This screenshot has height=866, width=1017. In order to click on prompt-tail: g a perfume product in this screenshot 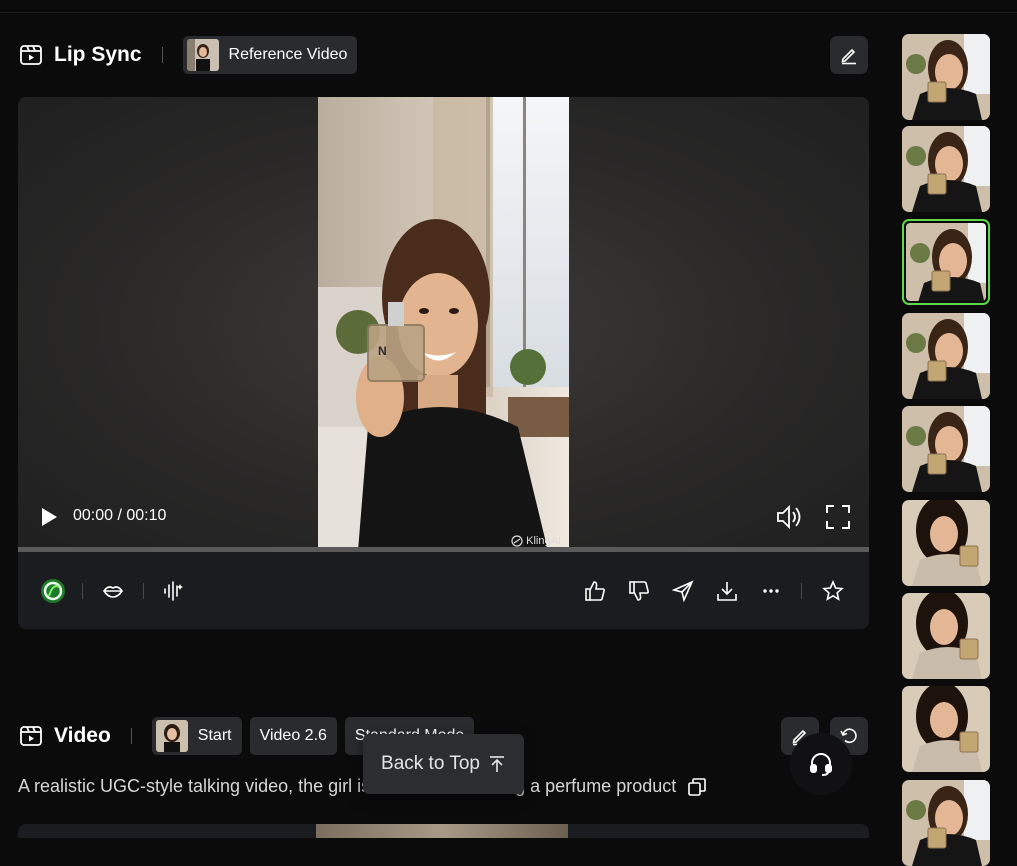, I will do `click(596, 786)`.